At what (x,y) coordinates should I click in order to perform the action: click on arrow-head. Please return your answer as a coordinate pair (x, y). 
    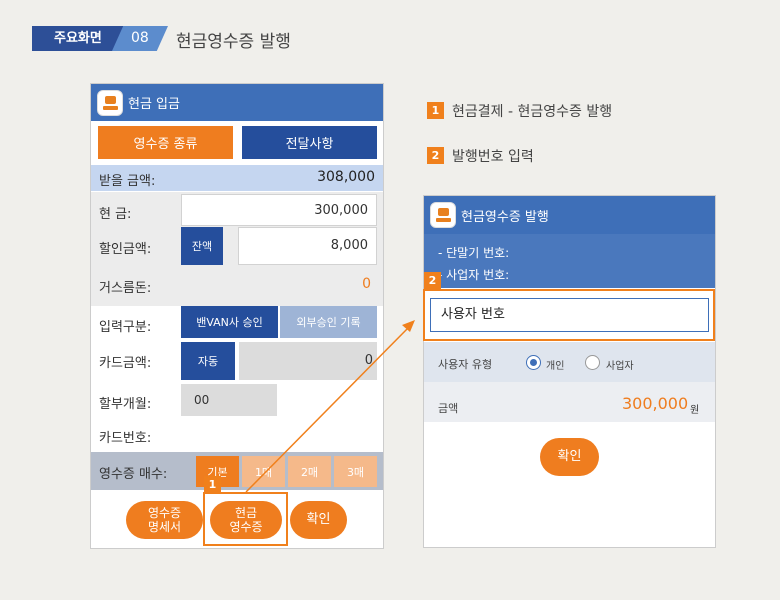
    Looking at the image, I should click on (408, 326).